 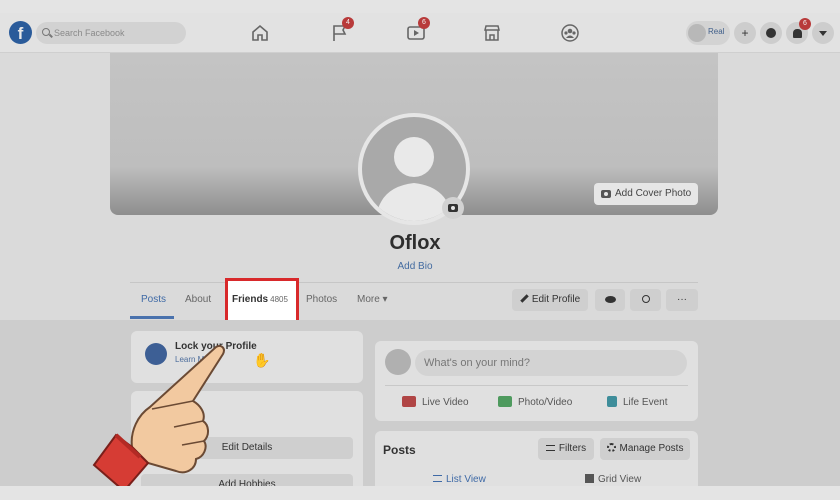 I want to click on tab-about: About, so click(x=198, y=299).